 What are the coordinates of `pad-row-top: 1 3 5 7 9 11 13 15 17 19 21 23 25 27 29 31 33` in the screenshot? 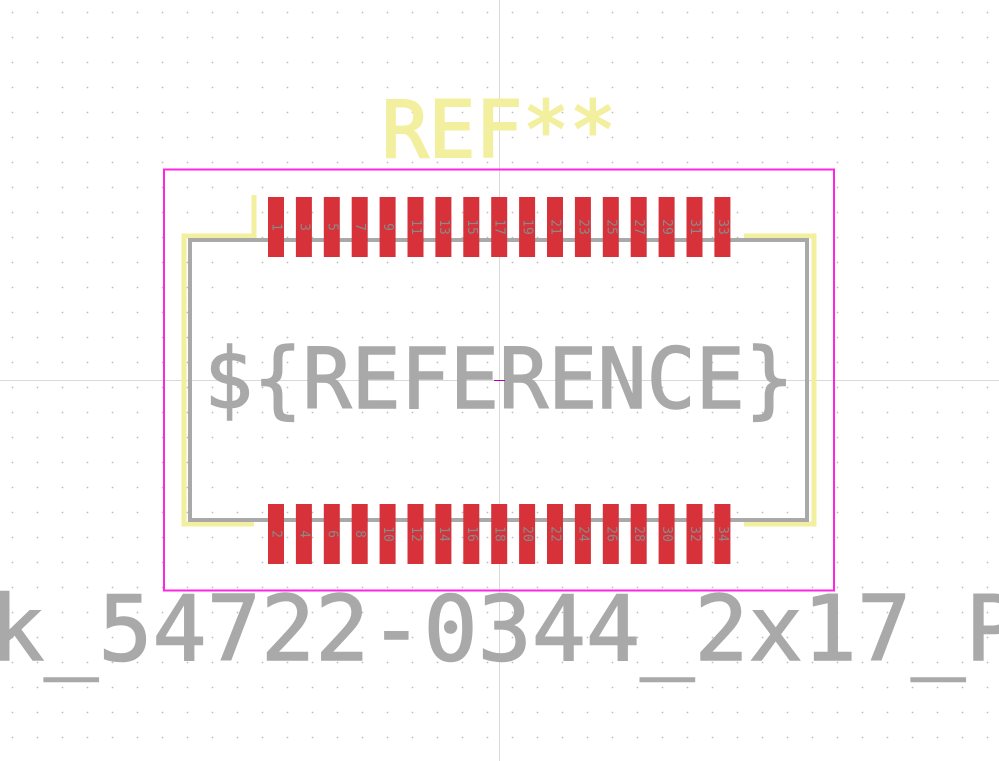 It's located at (499, 227).